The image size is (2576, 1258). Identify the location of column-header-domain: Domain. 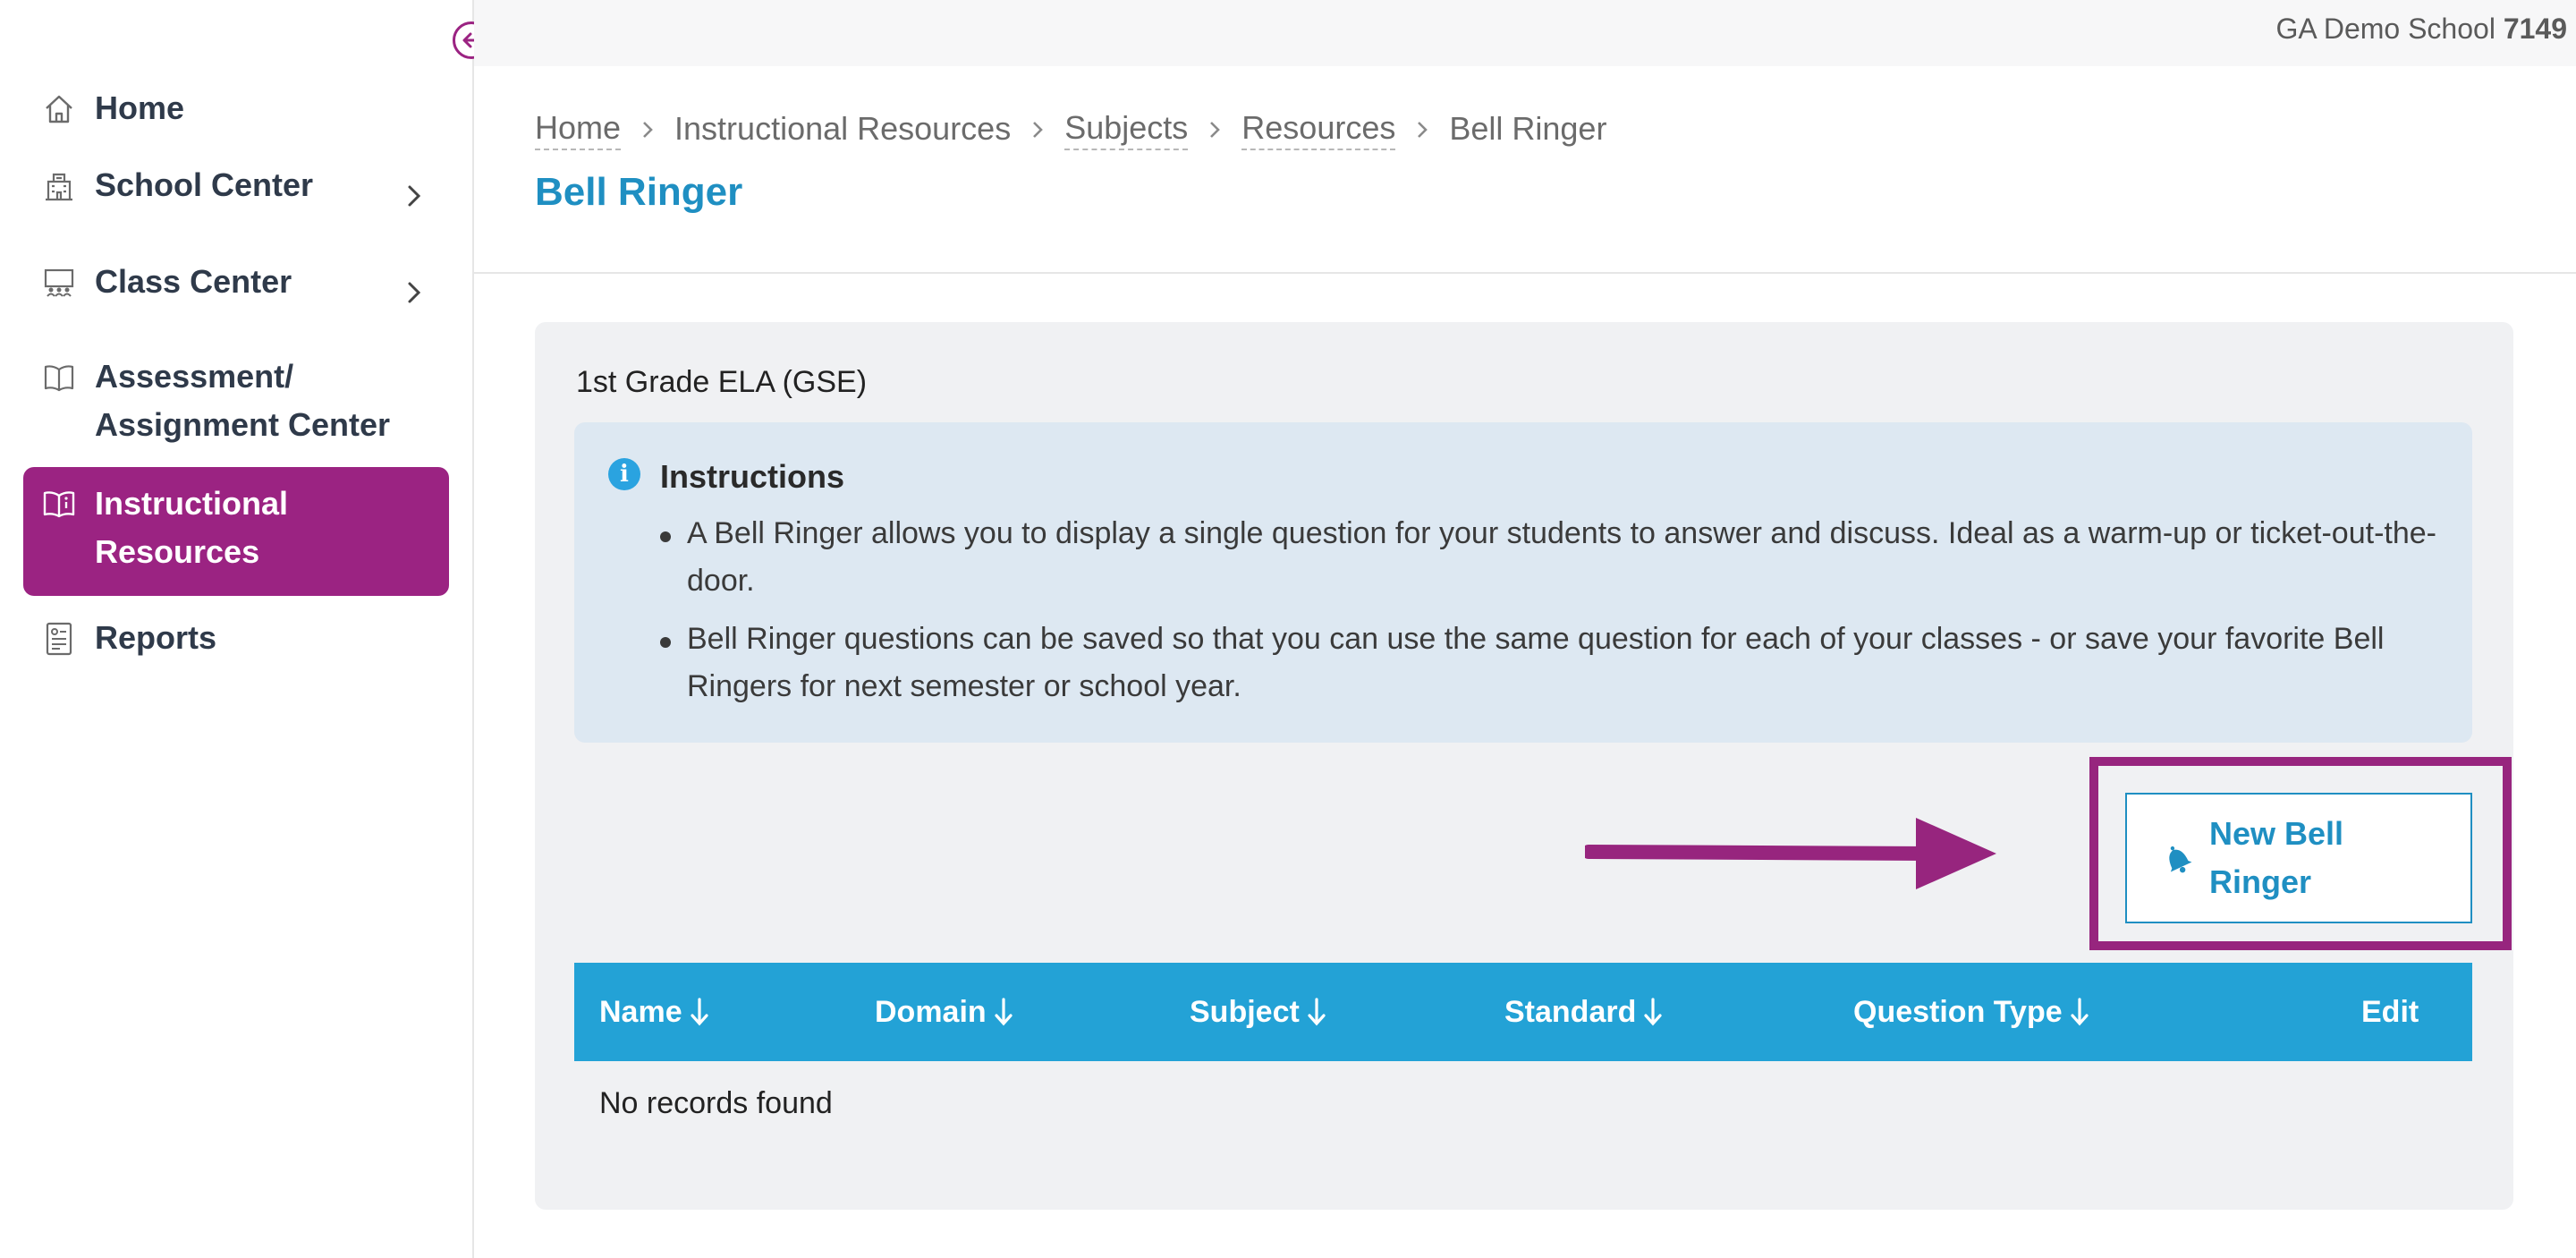
(944, 1012).